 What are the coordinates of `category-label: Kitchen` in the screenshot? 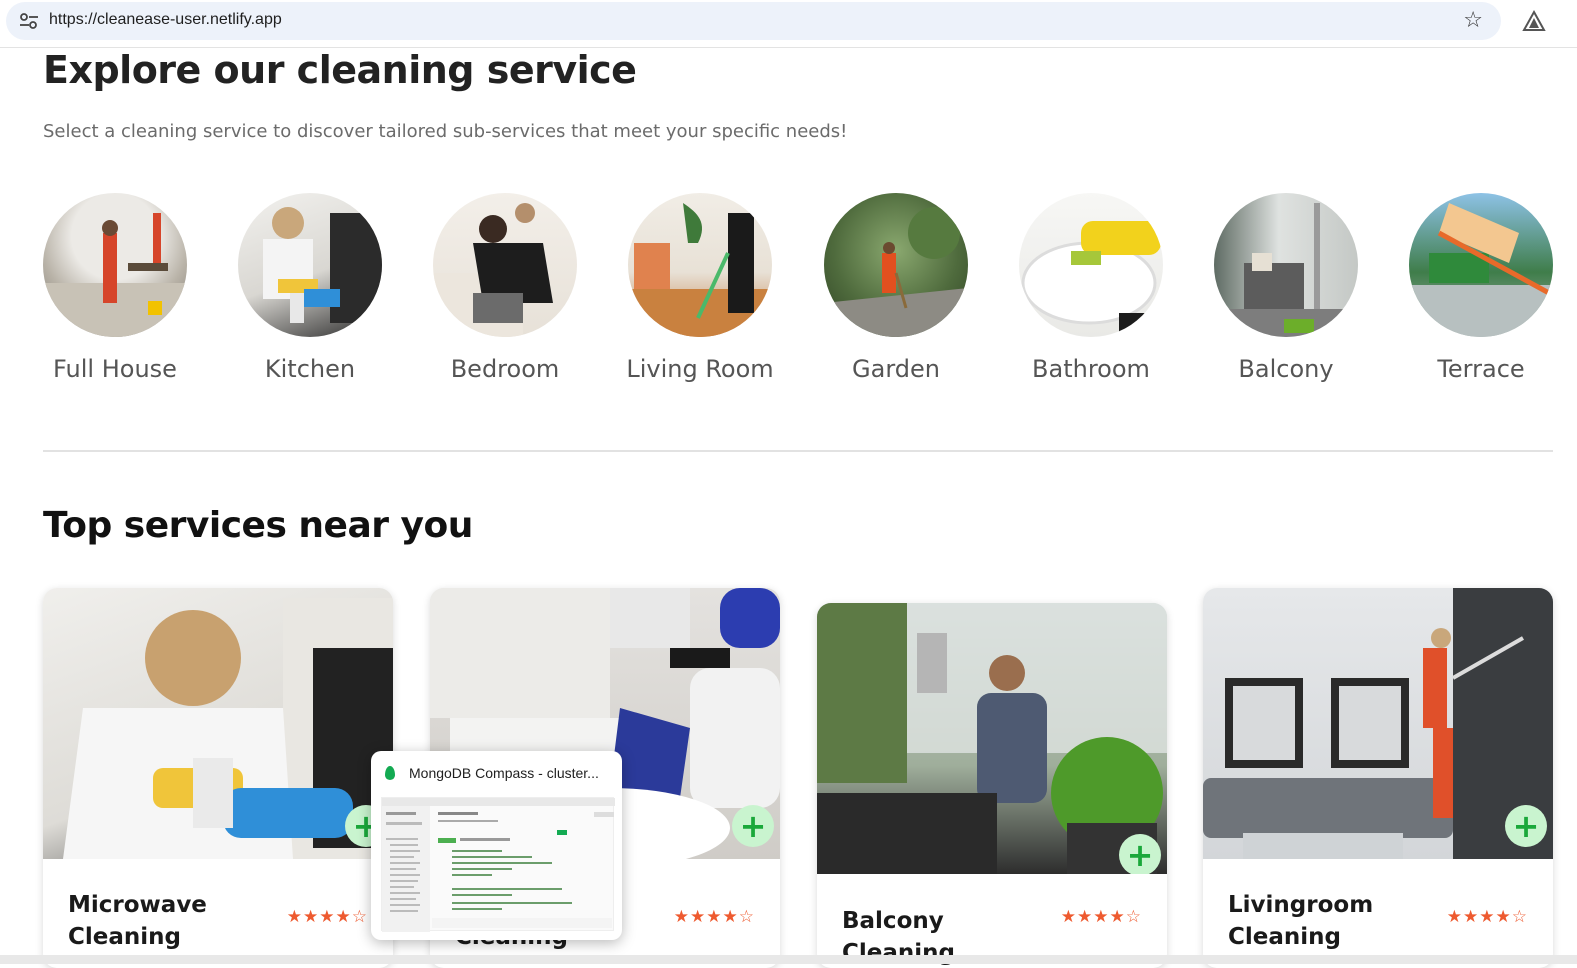 It's located at (310, 369).